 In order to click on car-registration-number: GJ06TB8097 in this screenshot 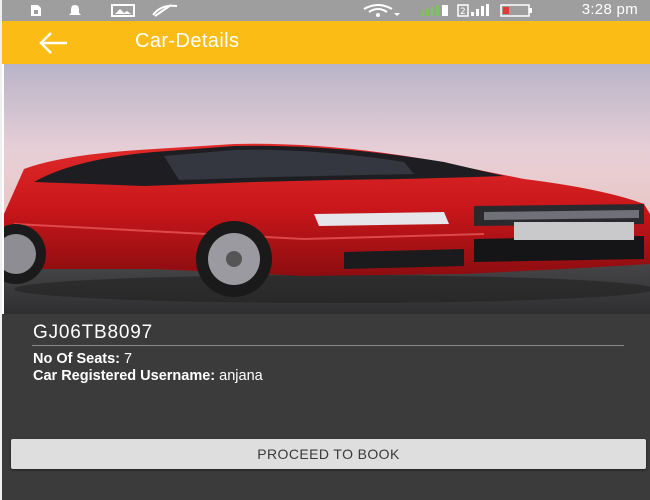, I will do `click(93, 332)`.